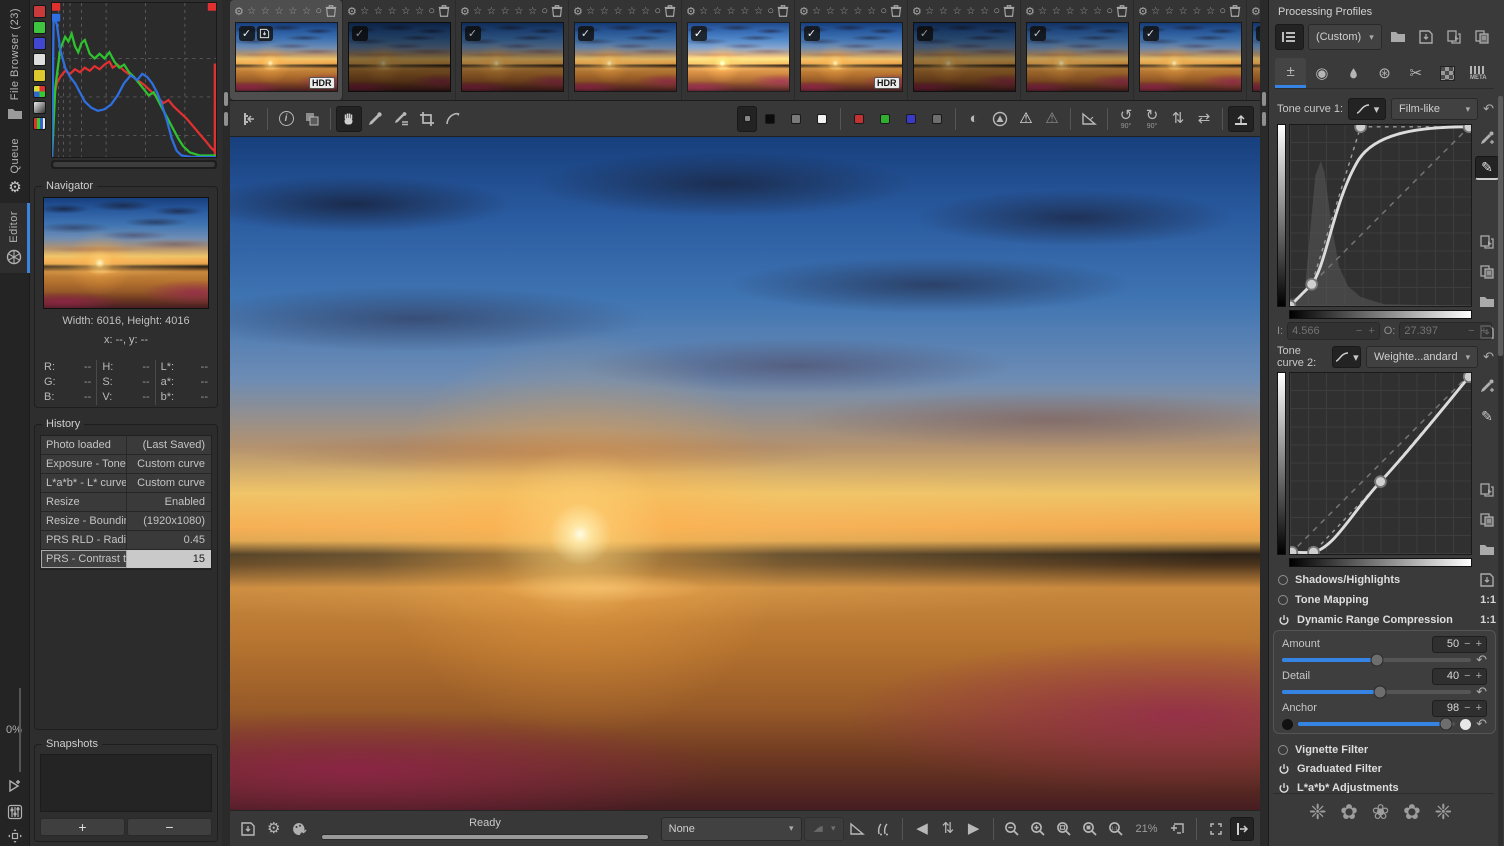  Describe the element at coordinates (1377, 470) in the screenshot. I see `tone-curve-2-editor` at that location.